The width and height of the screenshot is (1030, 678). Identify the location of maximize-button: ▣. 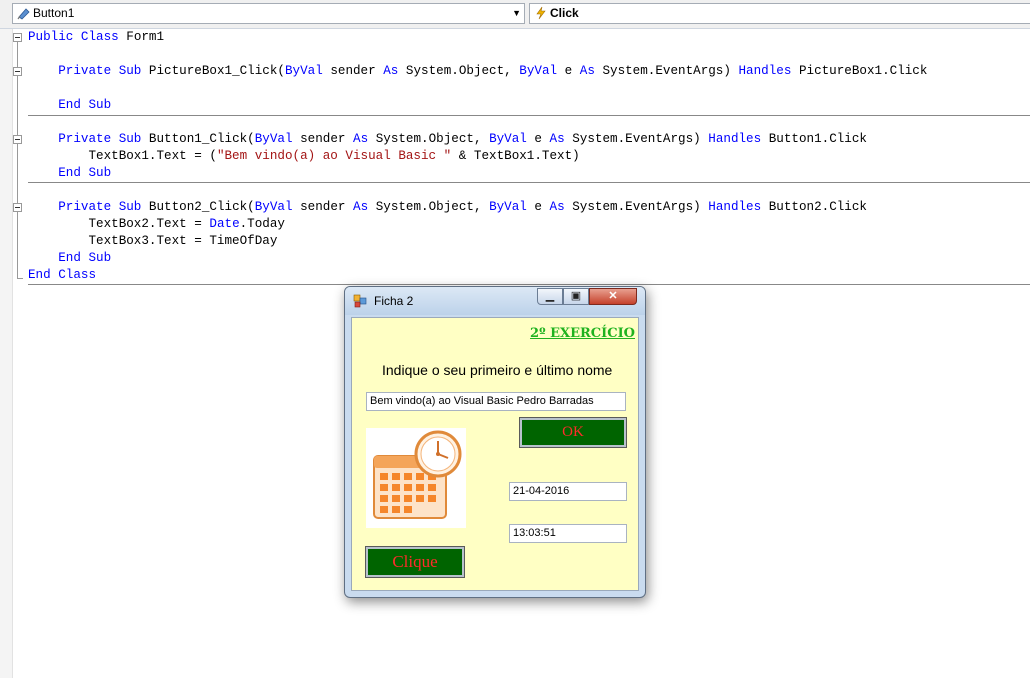
(576, 296).